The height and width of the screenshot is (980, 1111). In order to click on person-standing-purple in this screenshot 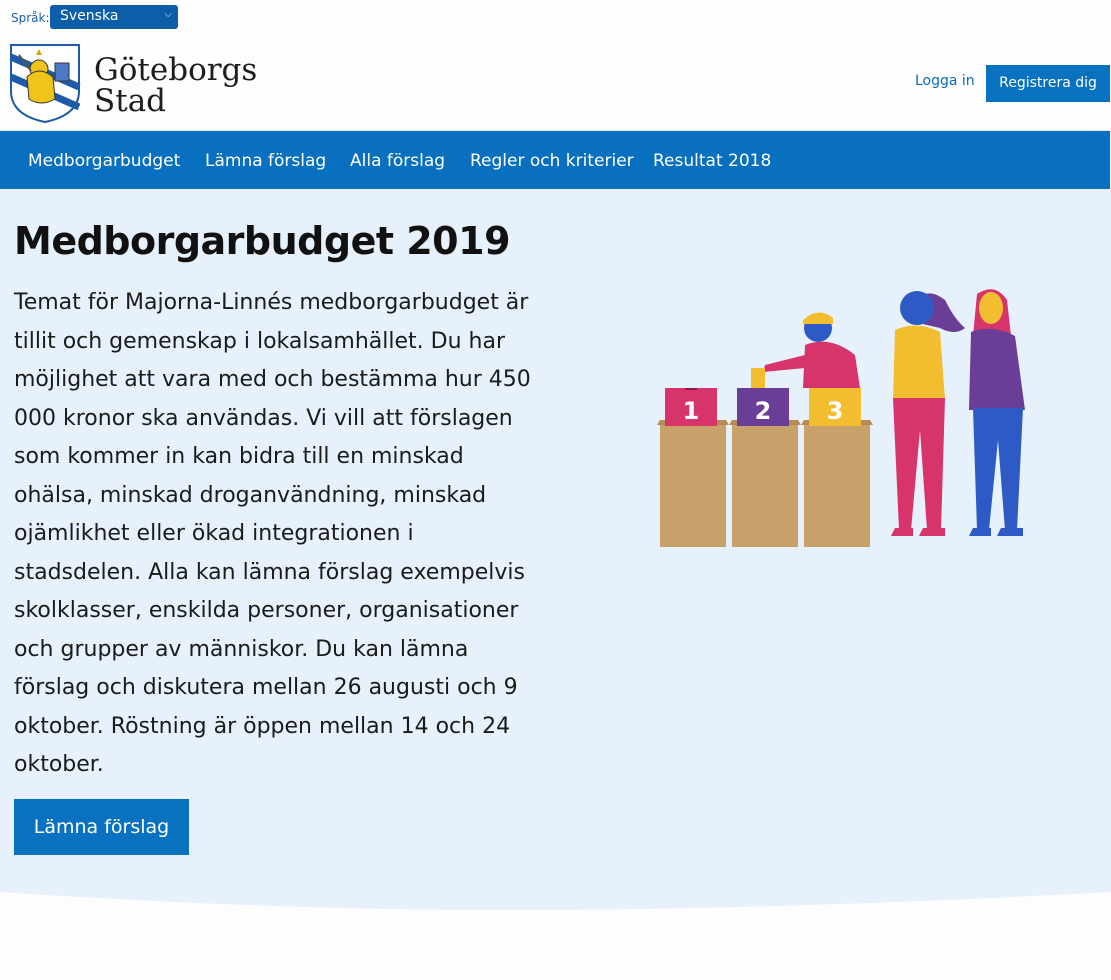, I will do `click(997, 412)`.